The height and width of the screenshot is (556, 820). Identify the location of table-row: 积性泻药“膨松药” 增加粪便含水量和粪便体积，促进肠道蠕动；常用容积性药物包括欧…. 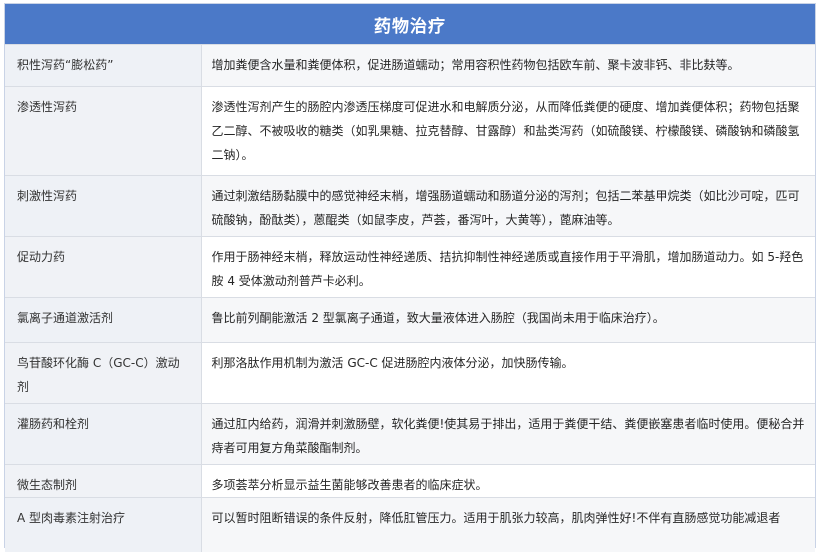
(410, 65).